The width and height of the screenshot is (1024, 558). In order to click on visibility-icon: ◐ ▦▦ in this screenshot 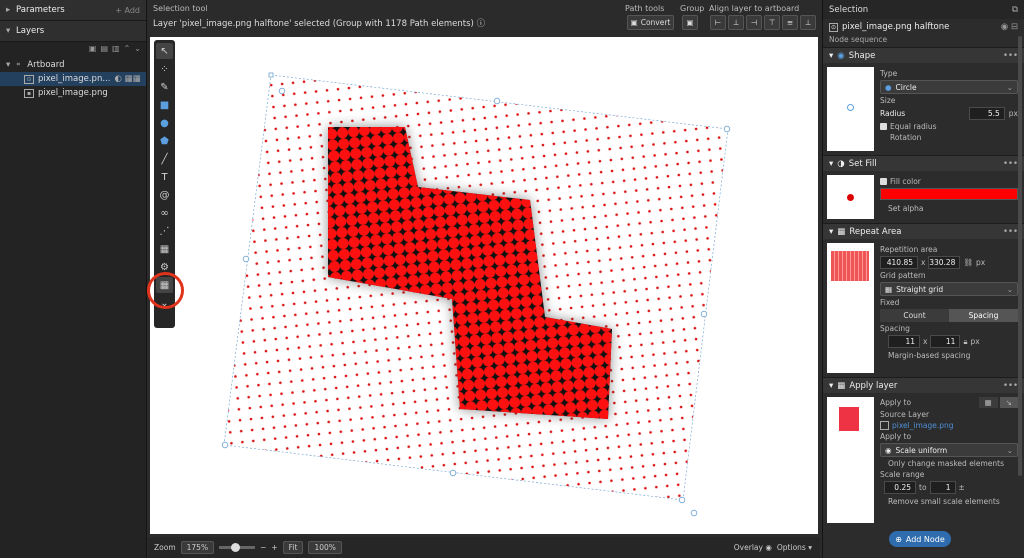, I will do `click(127, 79)`.